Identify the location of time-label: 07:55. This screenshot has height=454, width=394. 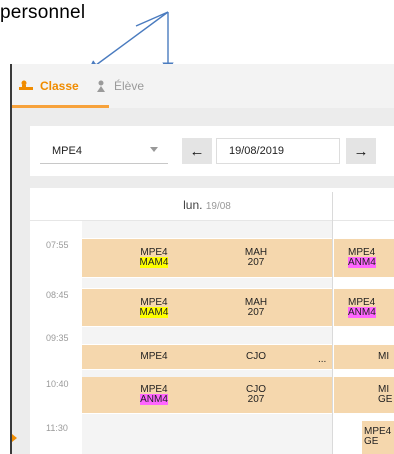
(57, 245).